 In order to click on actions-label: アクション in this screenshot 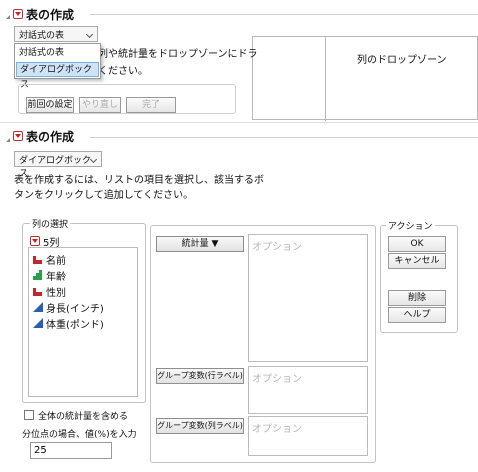, I will do `click(410, 225)`.